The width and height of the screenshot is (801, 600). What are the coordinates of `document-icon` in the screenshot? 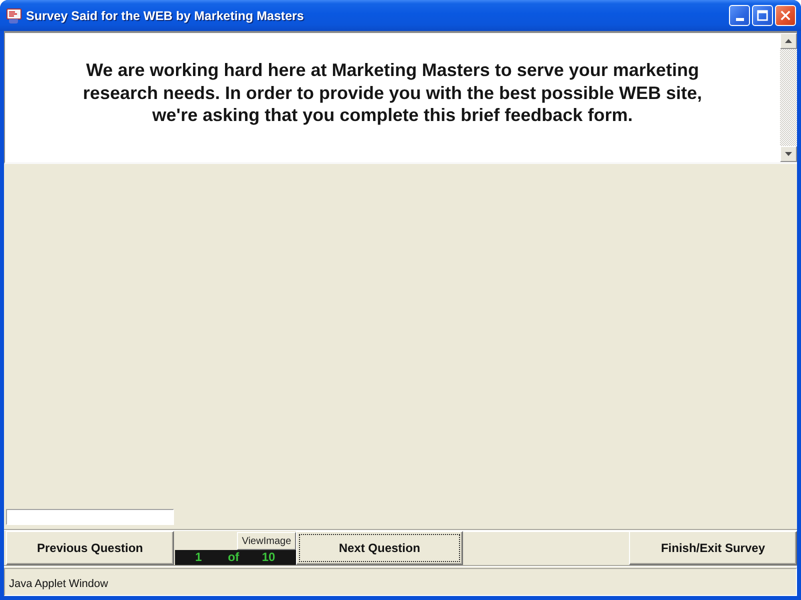 It's located at (14, 16).